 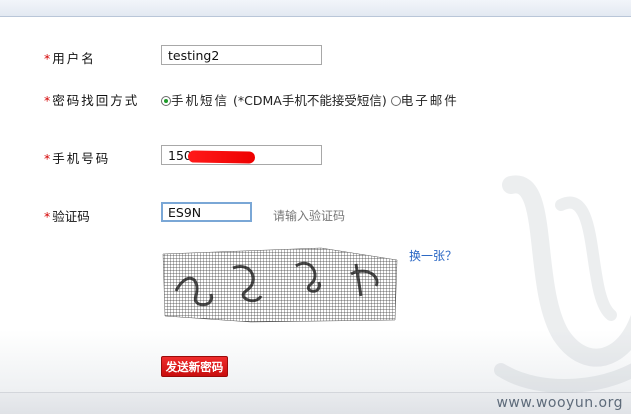 What do you see at coordinates (309, 216) in the screenshot?
I see `captcha-hint: 请输入验证码` at bounding box center [309, 216].